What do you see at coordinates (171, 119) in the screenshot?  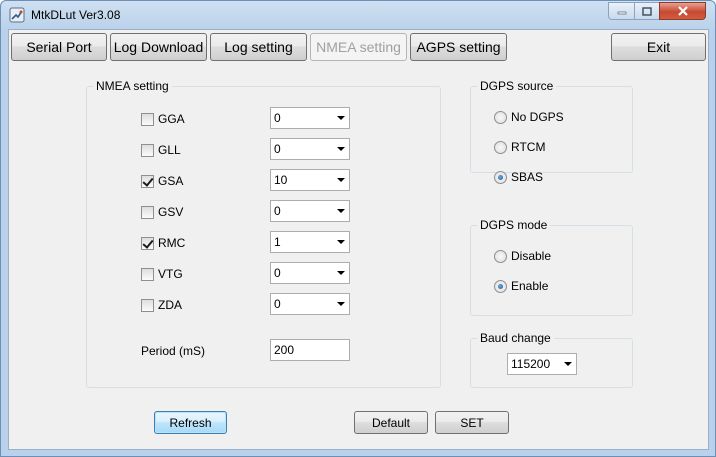 I see `gga-label: GGA` at bounding box center [171, 119].